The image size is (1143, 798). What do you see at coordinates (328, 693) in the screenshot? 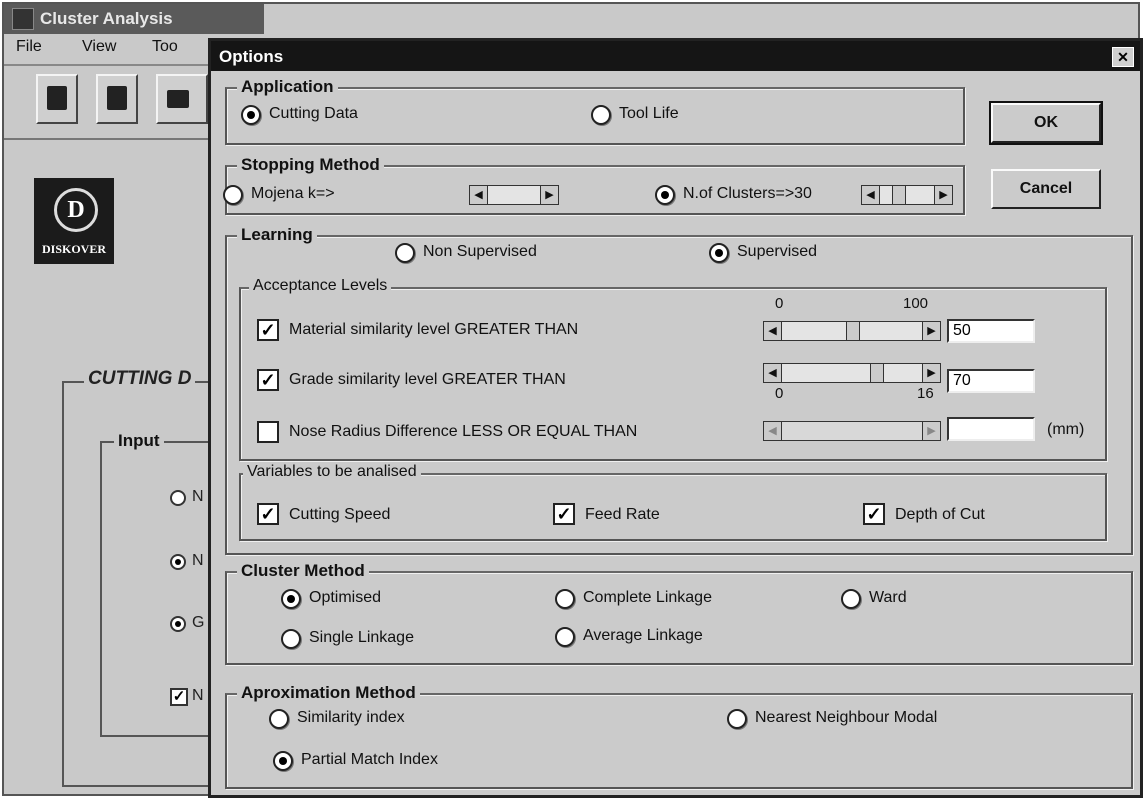
I see `approximation-title: Aproximation Method` at bounding box center [328, 693].